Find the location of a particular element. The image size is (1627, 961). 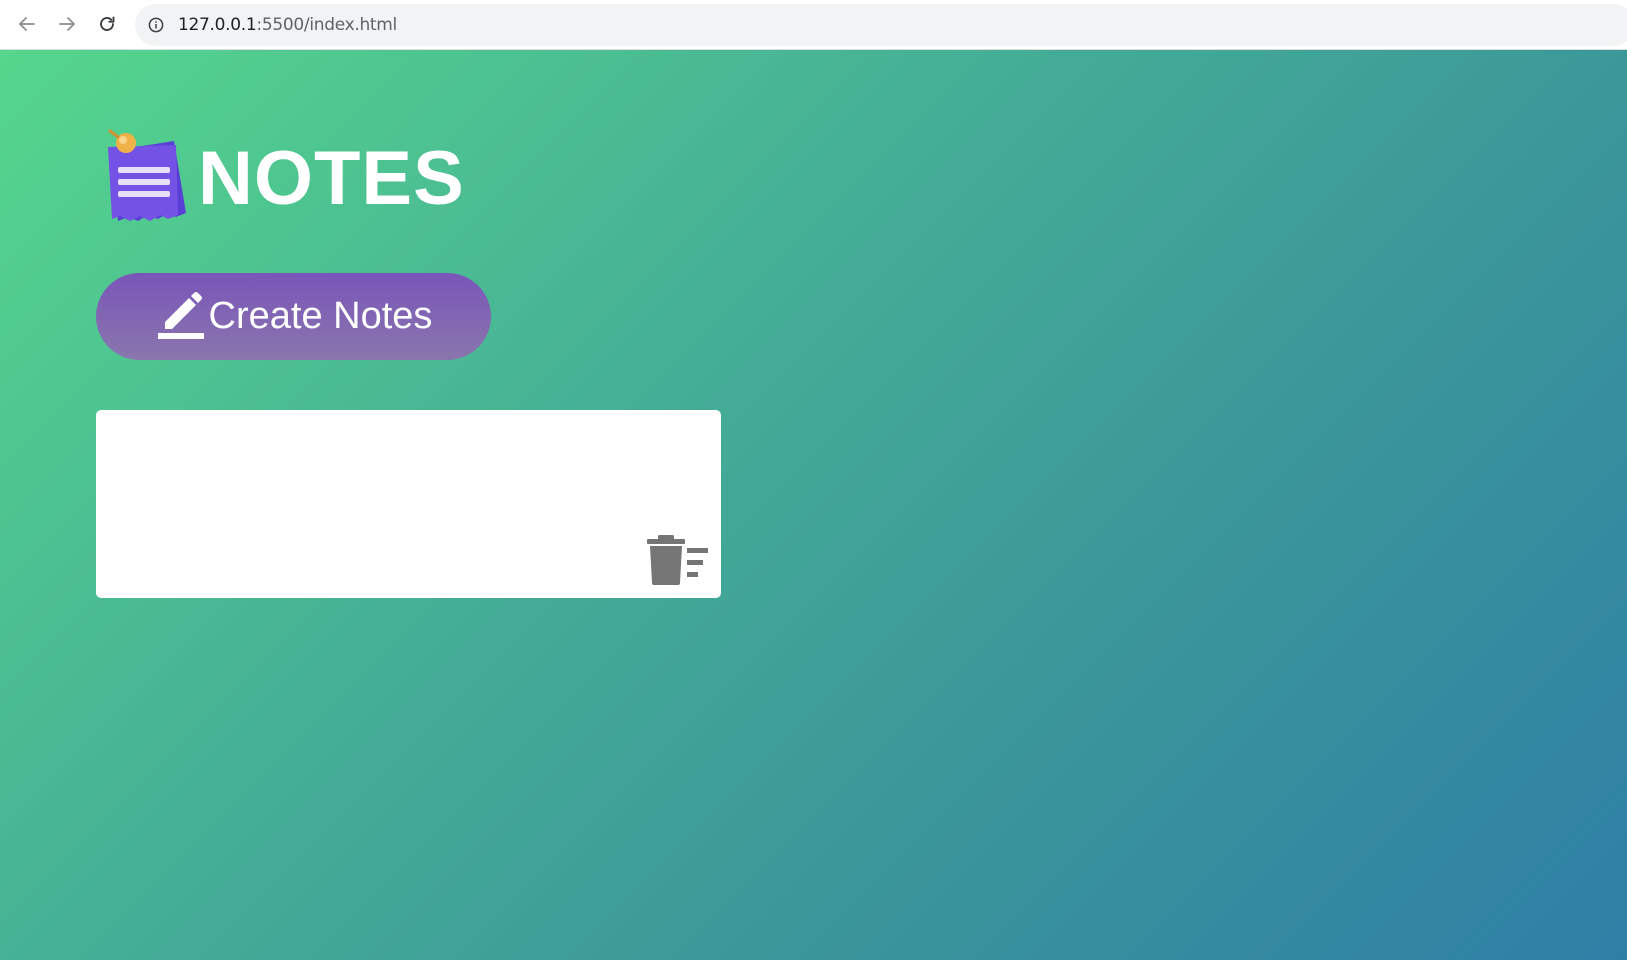

app-header: NOTES is located at coordinates (284, 178).